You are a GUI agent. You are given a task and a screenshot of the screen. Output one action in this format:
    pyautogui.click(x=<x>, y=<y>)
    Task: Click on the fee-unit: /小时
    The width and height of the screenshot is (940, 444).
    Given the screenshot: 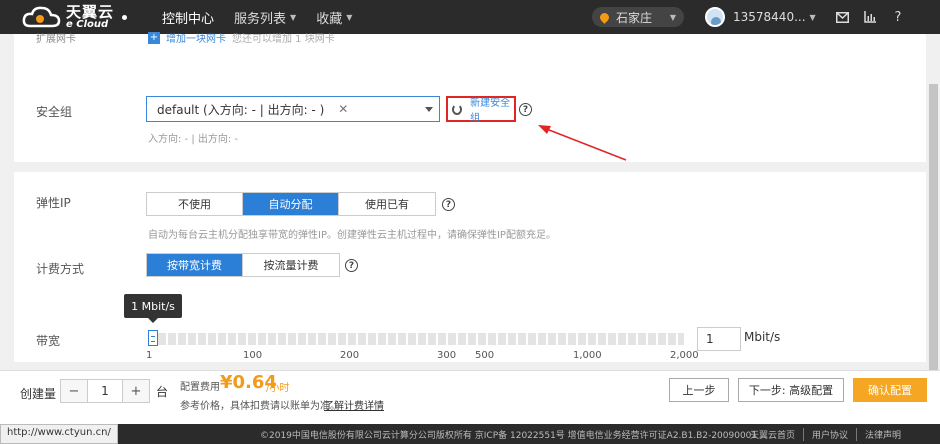 What is the action you would take?
    pyautogui.click(x=278, y=388)
    